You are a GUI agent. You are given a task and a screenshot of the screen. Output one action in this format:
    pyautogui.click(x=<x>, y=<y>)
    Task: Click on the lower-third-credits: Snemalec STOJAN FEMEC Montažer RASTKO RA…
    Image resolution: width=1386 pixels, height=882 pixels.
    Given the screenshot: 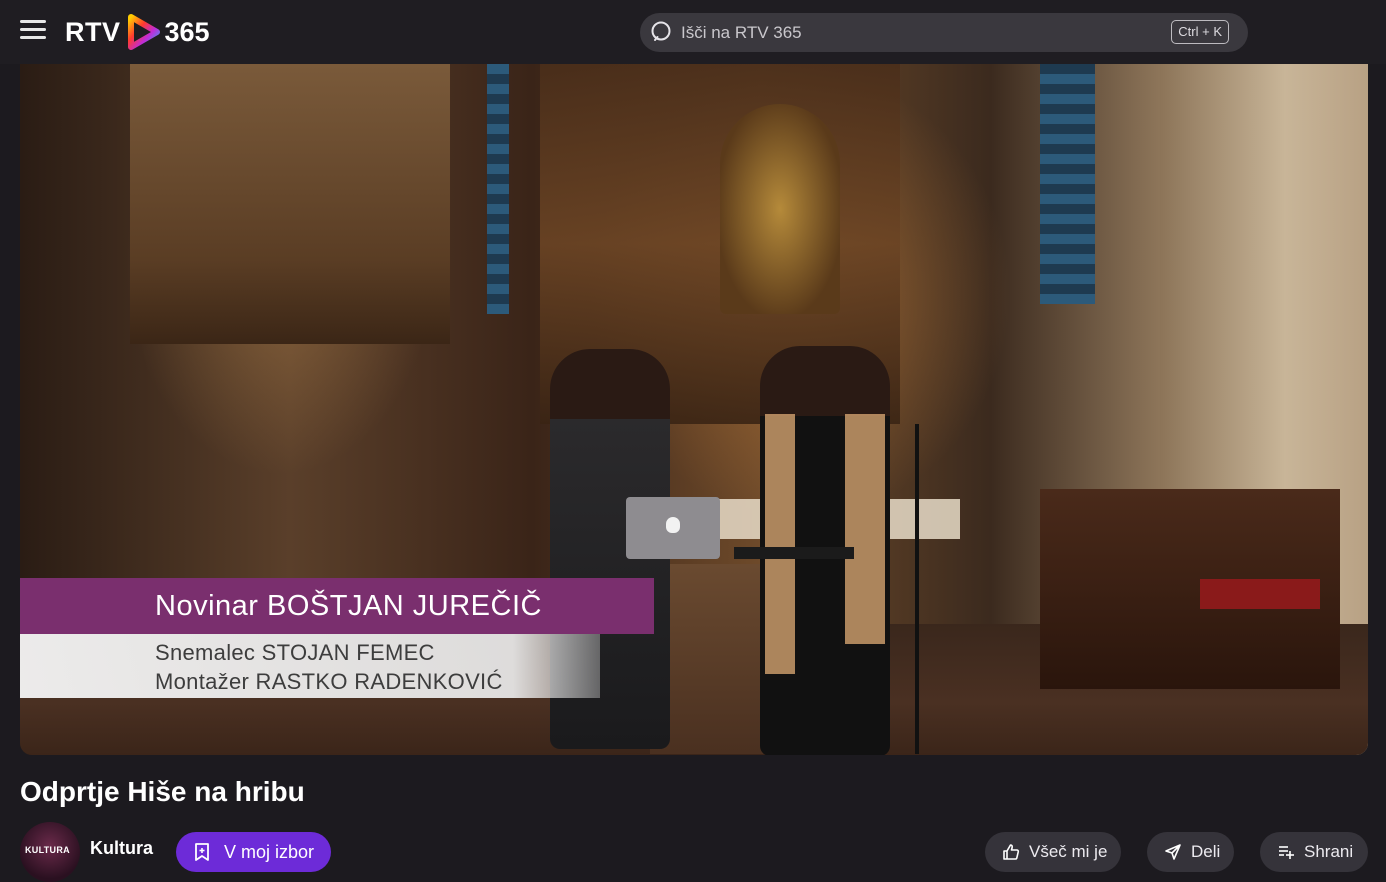 What is the action you would take?
    pyautogui.click(x=310, y=666)
    